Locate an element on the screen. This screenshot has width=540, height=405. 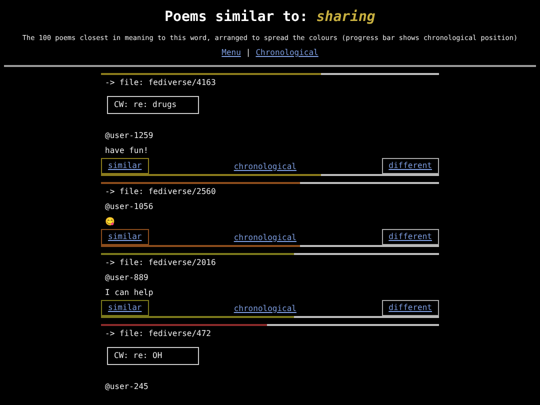
username: @user-1259 is located at coordinates (129, 136).